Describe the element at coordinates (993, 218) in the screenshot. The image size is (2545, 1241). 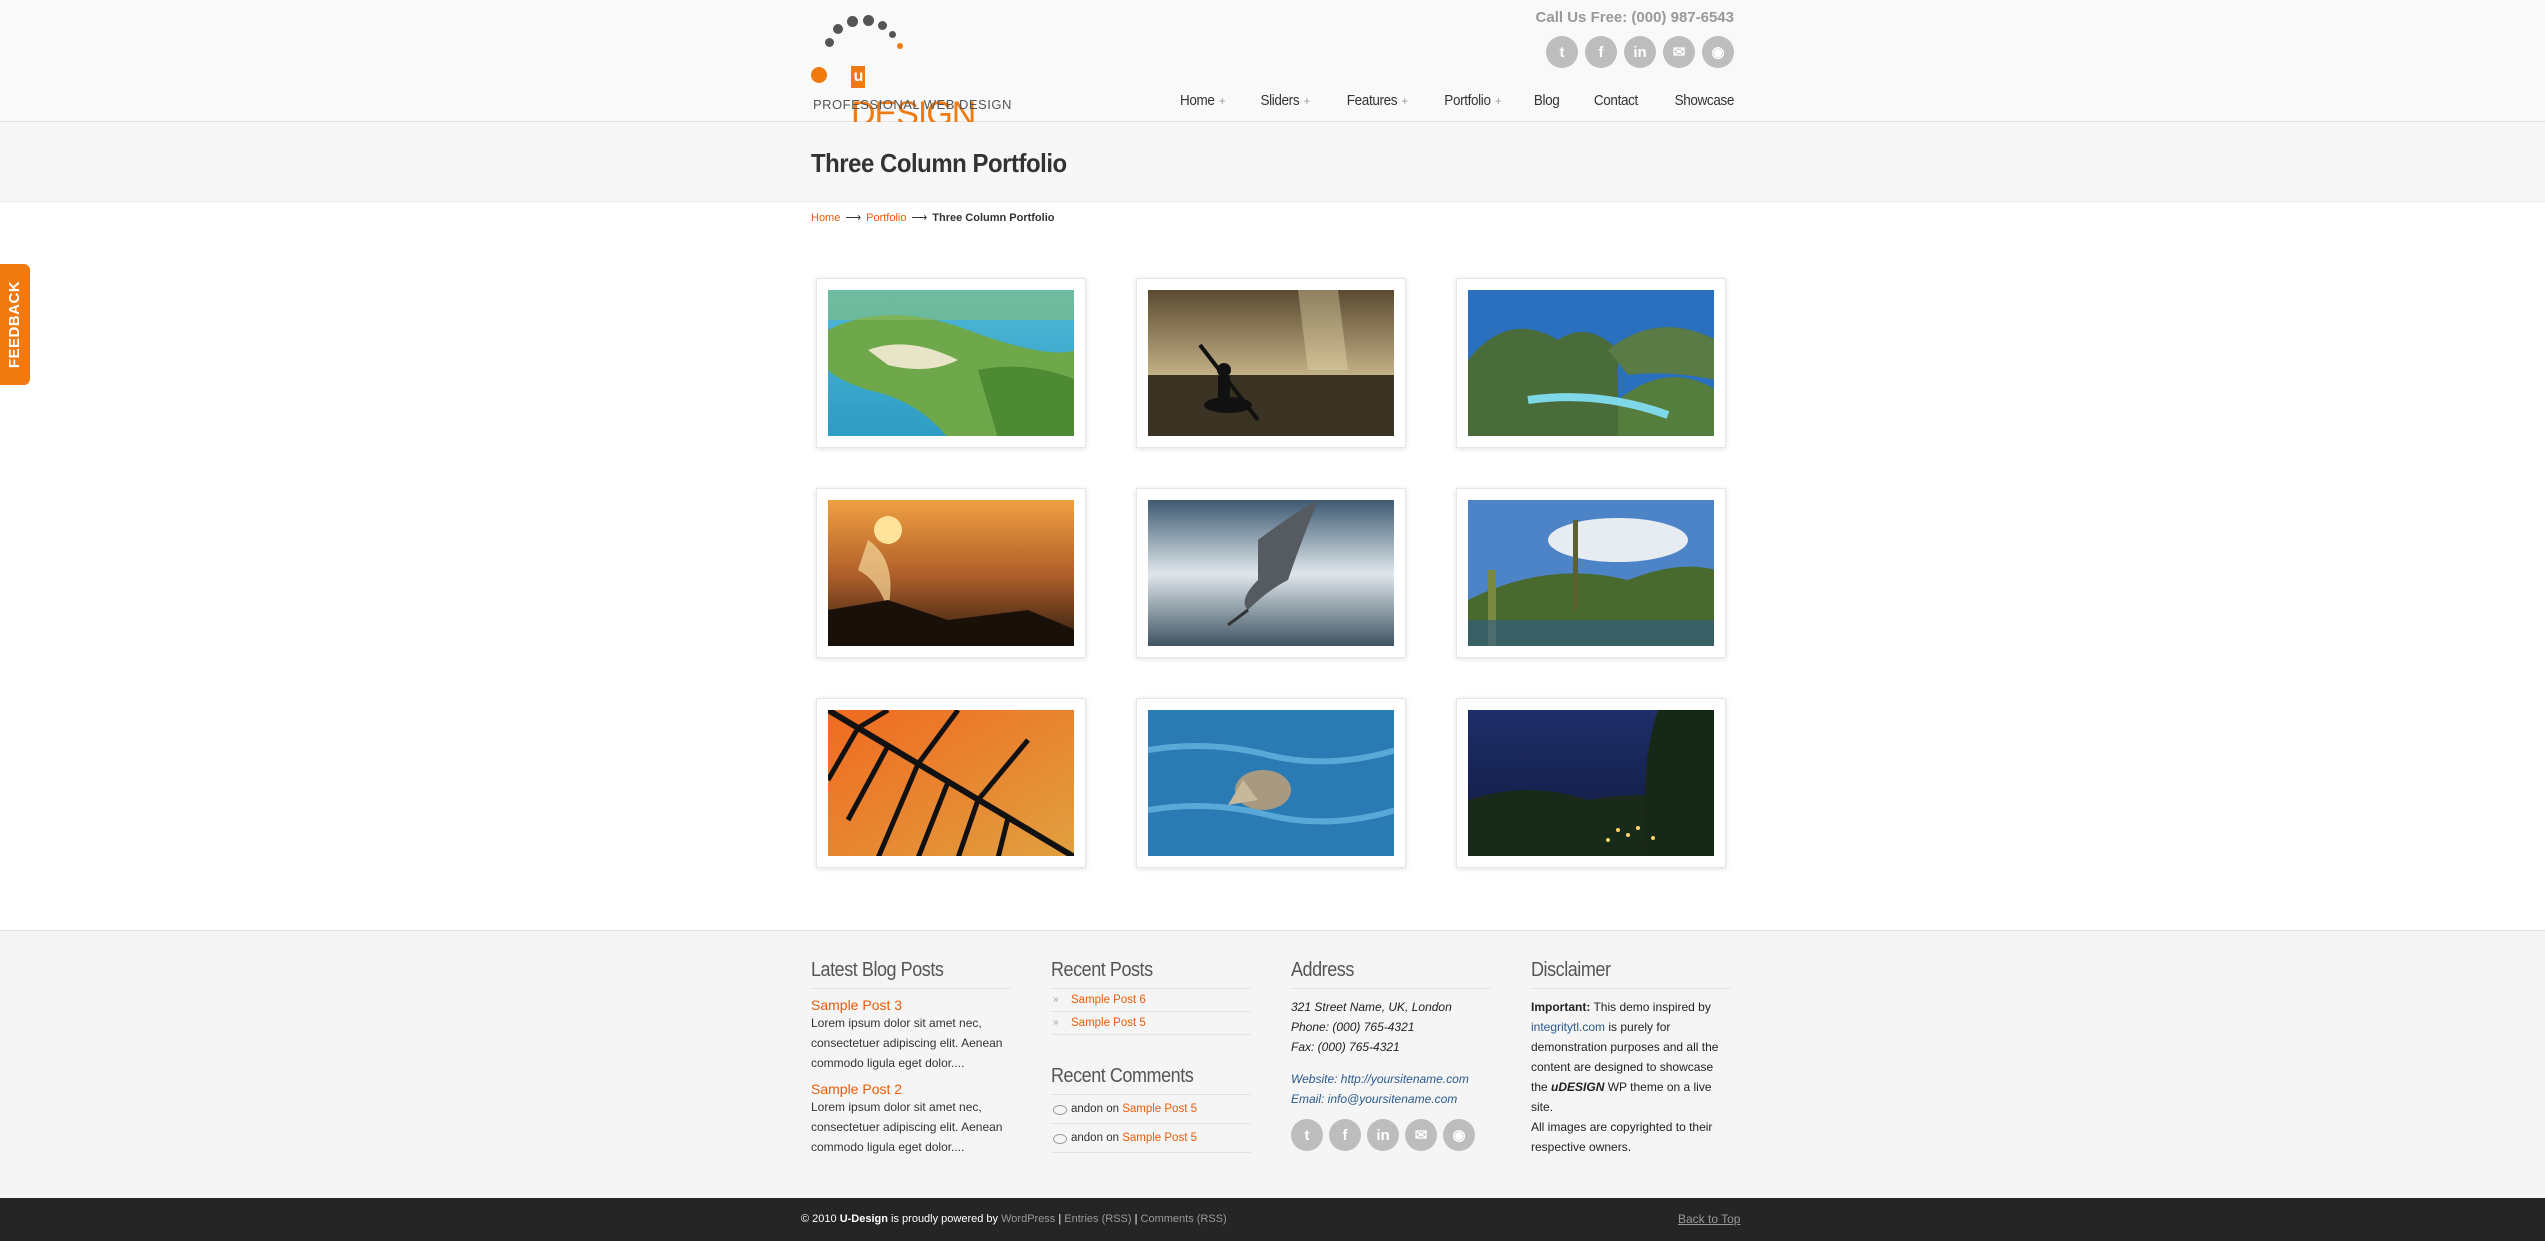
I see `breadcrumb-current: Three Column Portfolio` at that location.